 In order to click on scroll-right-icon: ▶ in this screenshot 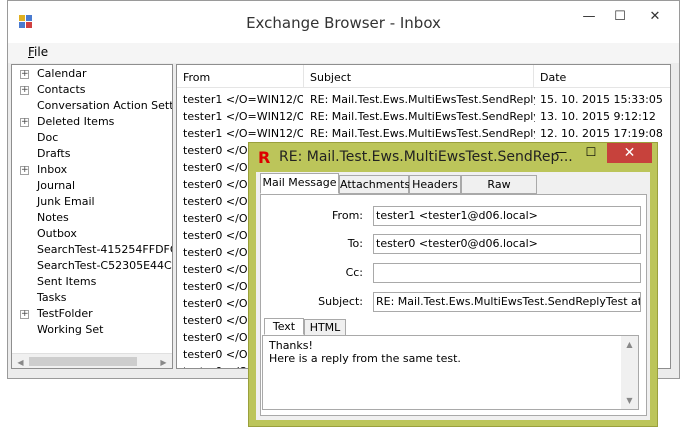, I will do `click(163, 361)`.